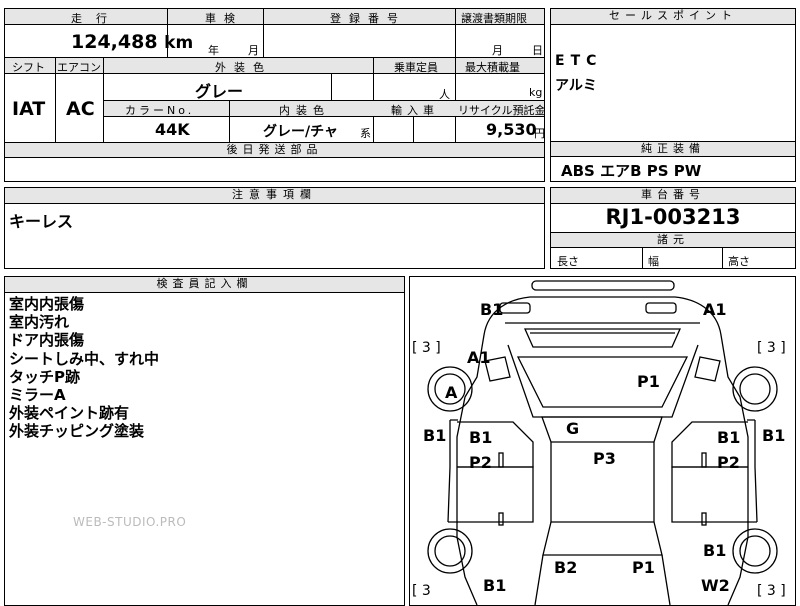 The height and width of the screenshot is (606, 800). What do you see at coordinates (729, 437) in the screenshot?
I see `mark-front-door-right-b: B1` at bounding box center [729, 437].